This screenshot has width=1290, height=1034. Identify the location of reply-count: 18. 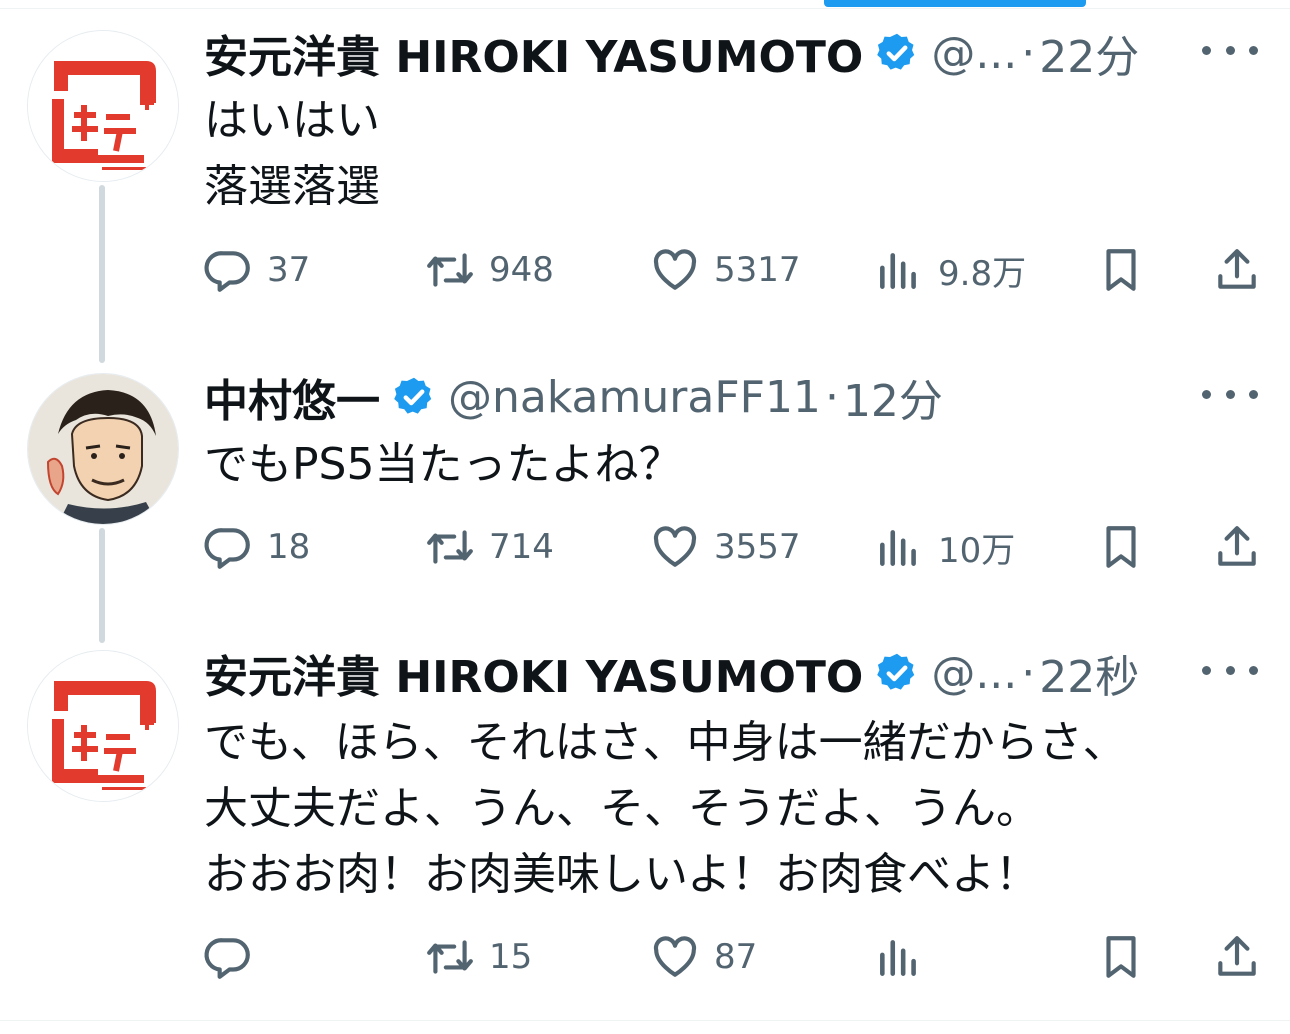
(289, 547).